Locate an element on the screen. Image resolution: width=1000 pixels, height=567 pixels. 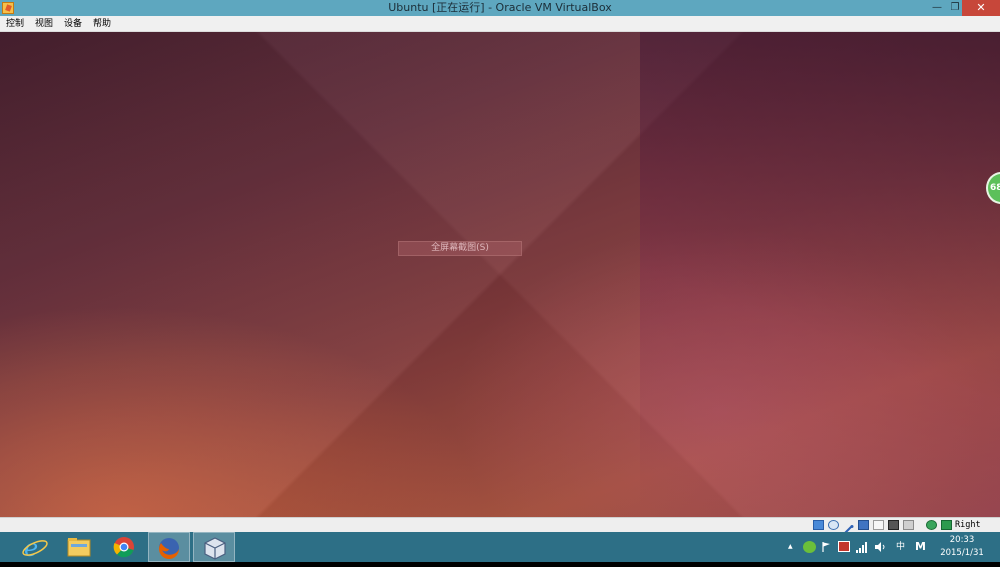
vm-status-bar: Right Ctrl is located at coordinates (500, 530).